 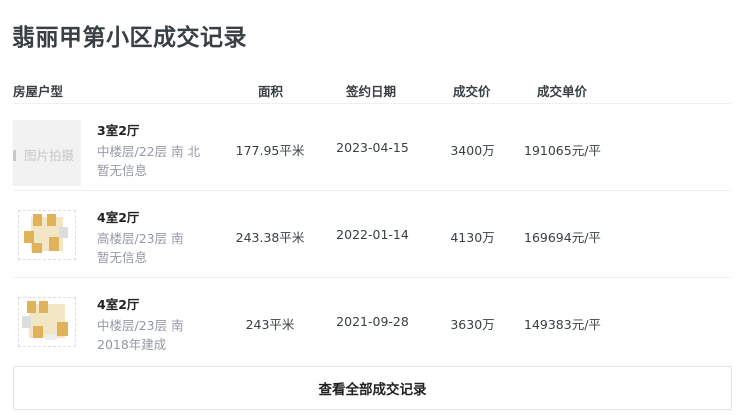 I want to click on deal-price: 4130万, so click(x=472, y=237).